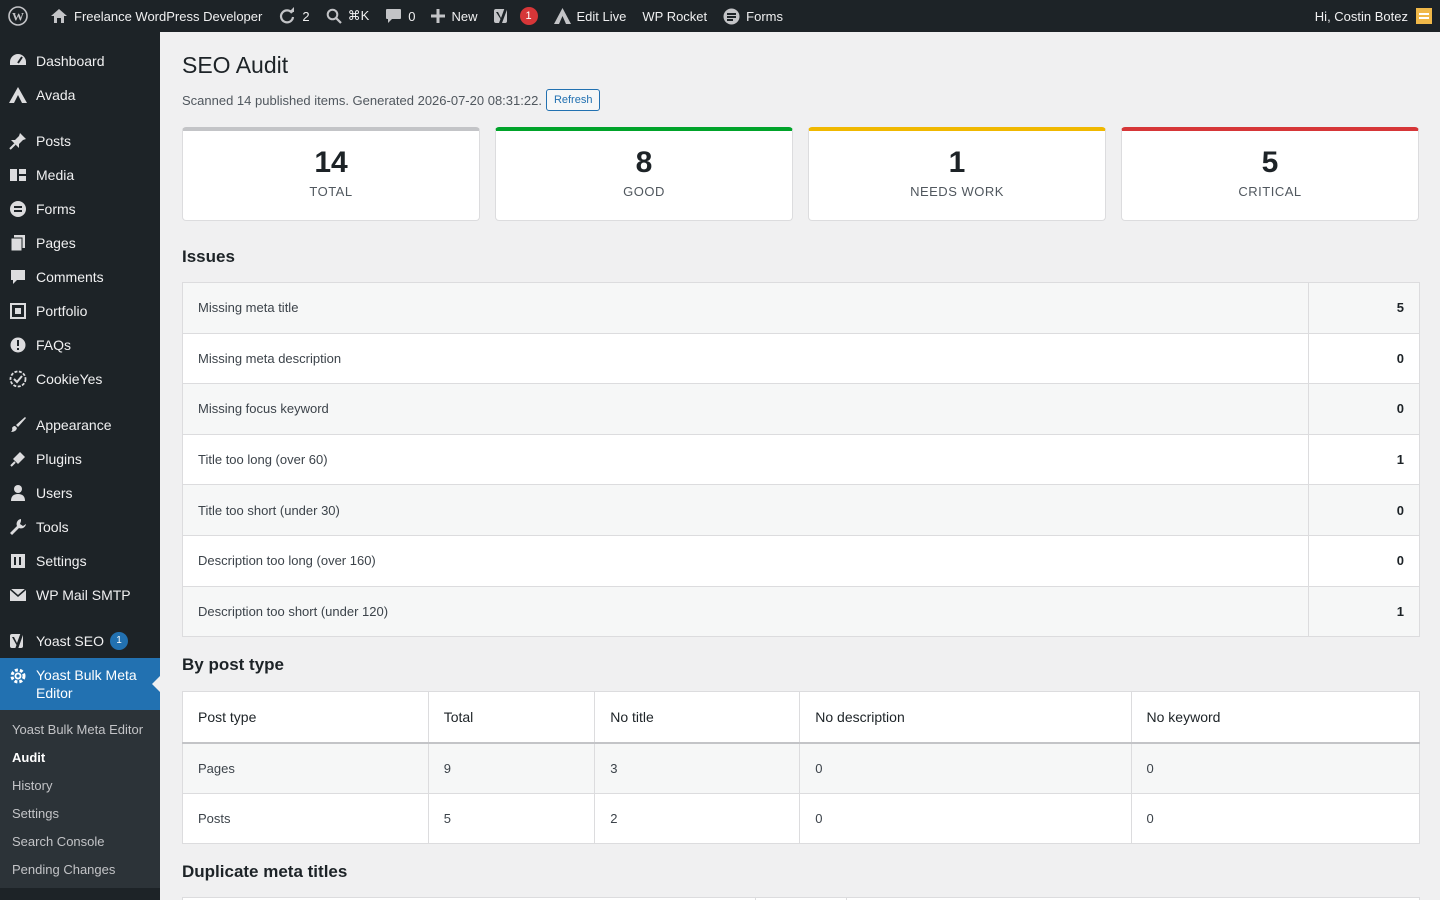 Image resolution: width=1440 pixels, height=900 pixels. What do you see at coordinates (511, 818) in the screenshot?
I see `table-cell: 5` at bounding box center [511, 818].